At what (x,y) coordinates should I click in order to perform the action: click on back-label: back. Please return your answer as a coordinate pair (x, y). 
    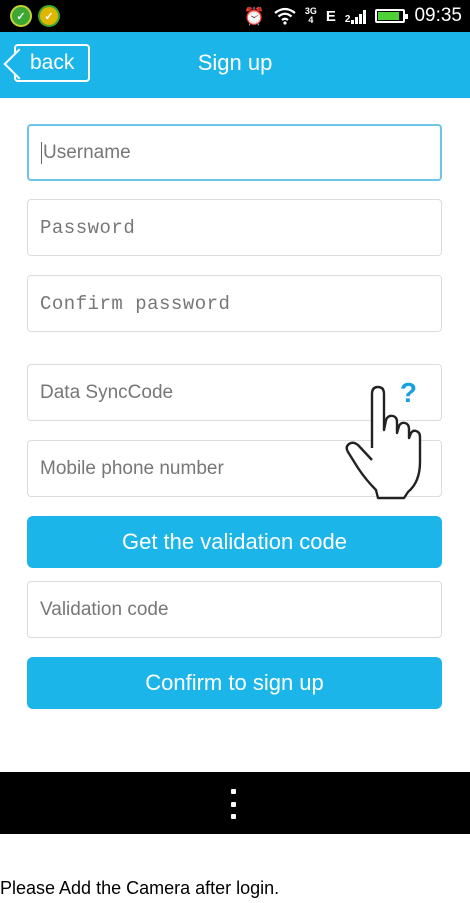
    Looking at the image, I should click on (52, 62).